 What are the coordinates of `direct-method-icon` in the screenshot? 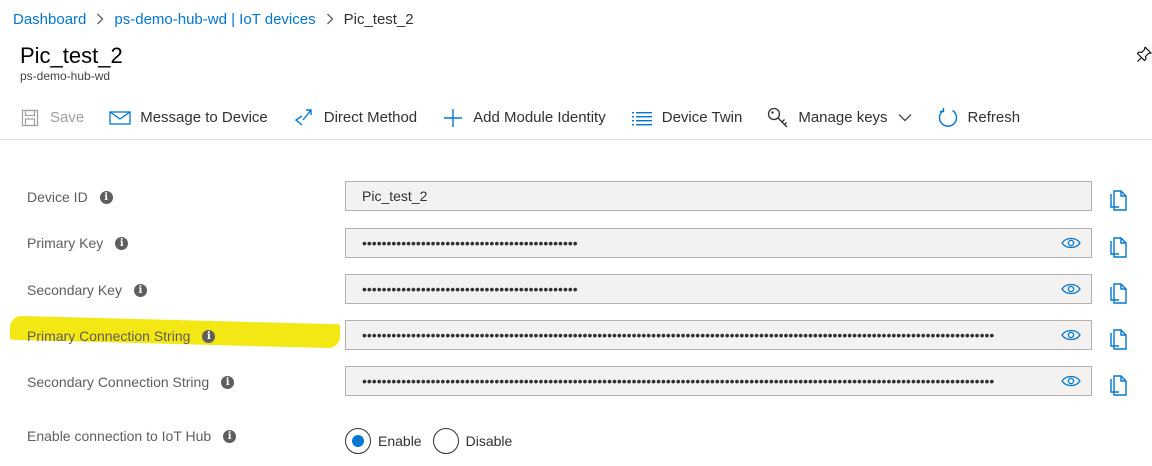 It's located at (304, 118).